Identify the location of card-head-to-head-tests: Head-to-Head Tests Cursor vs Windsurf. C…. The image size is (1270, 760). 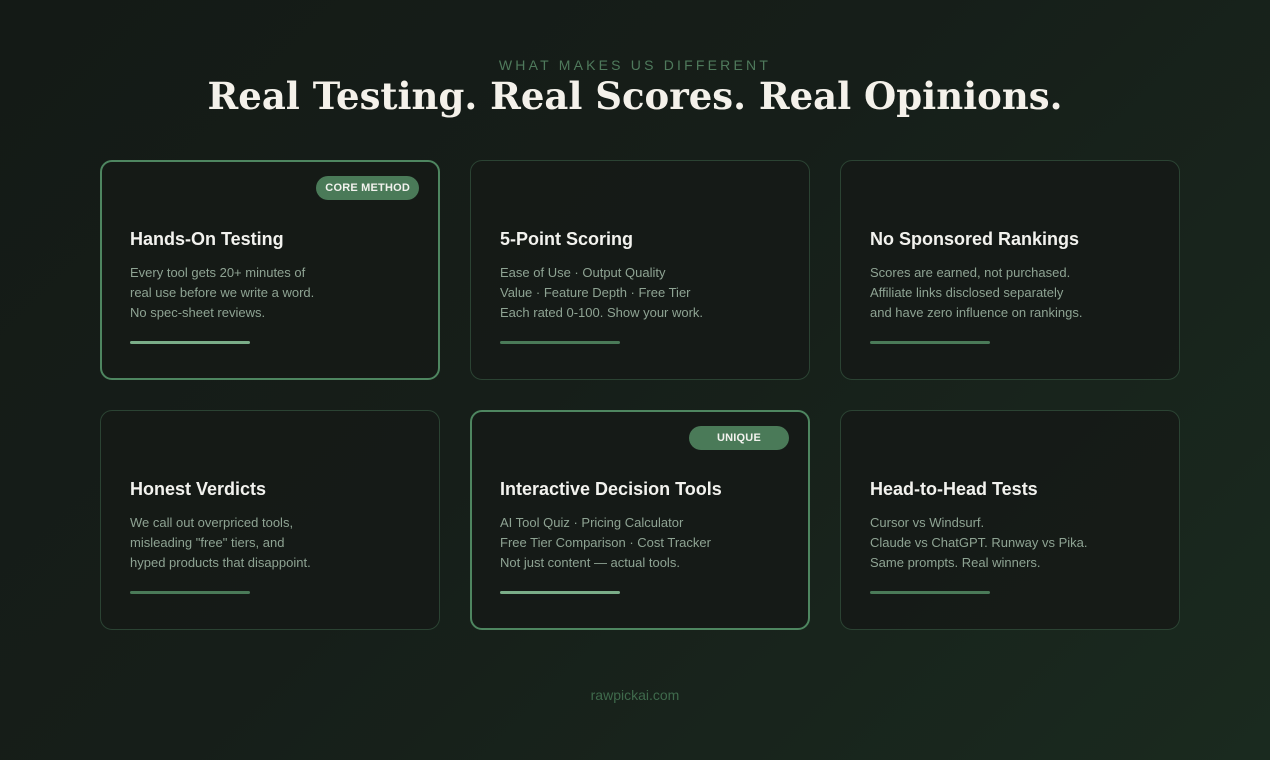
(1010, 520).